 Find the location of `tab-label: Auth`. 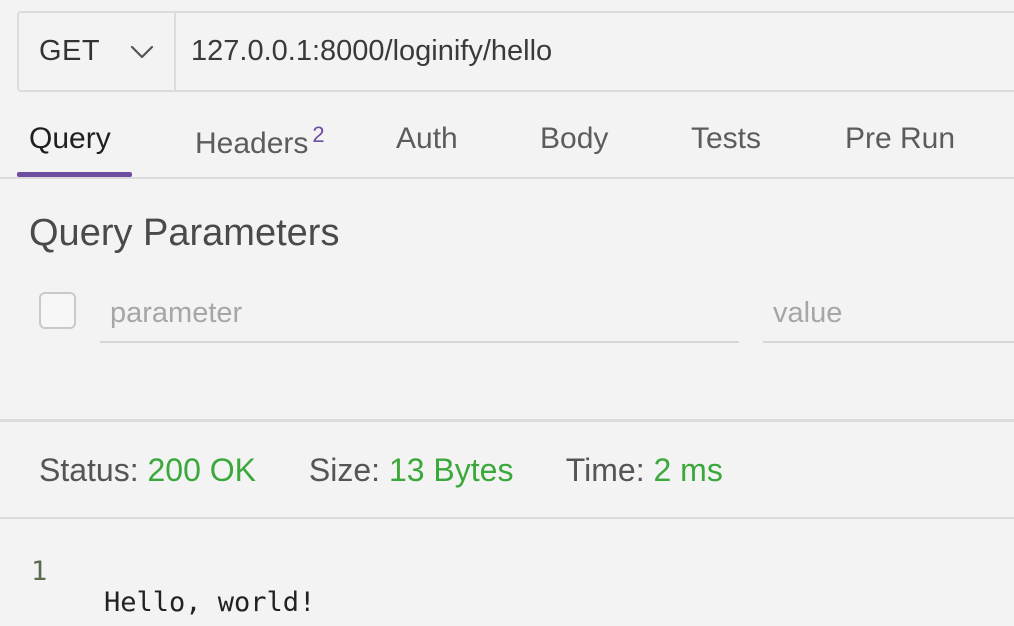

tab-label: Auth is located at coordinates (427, 138).